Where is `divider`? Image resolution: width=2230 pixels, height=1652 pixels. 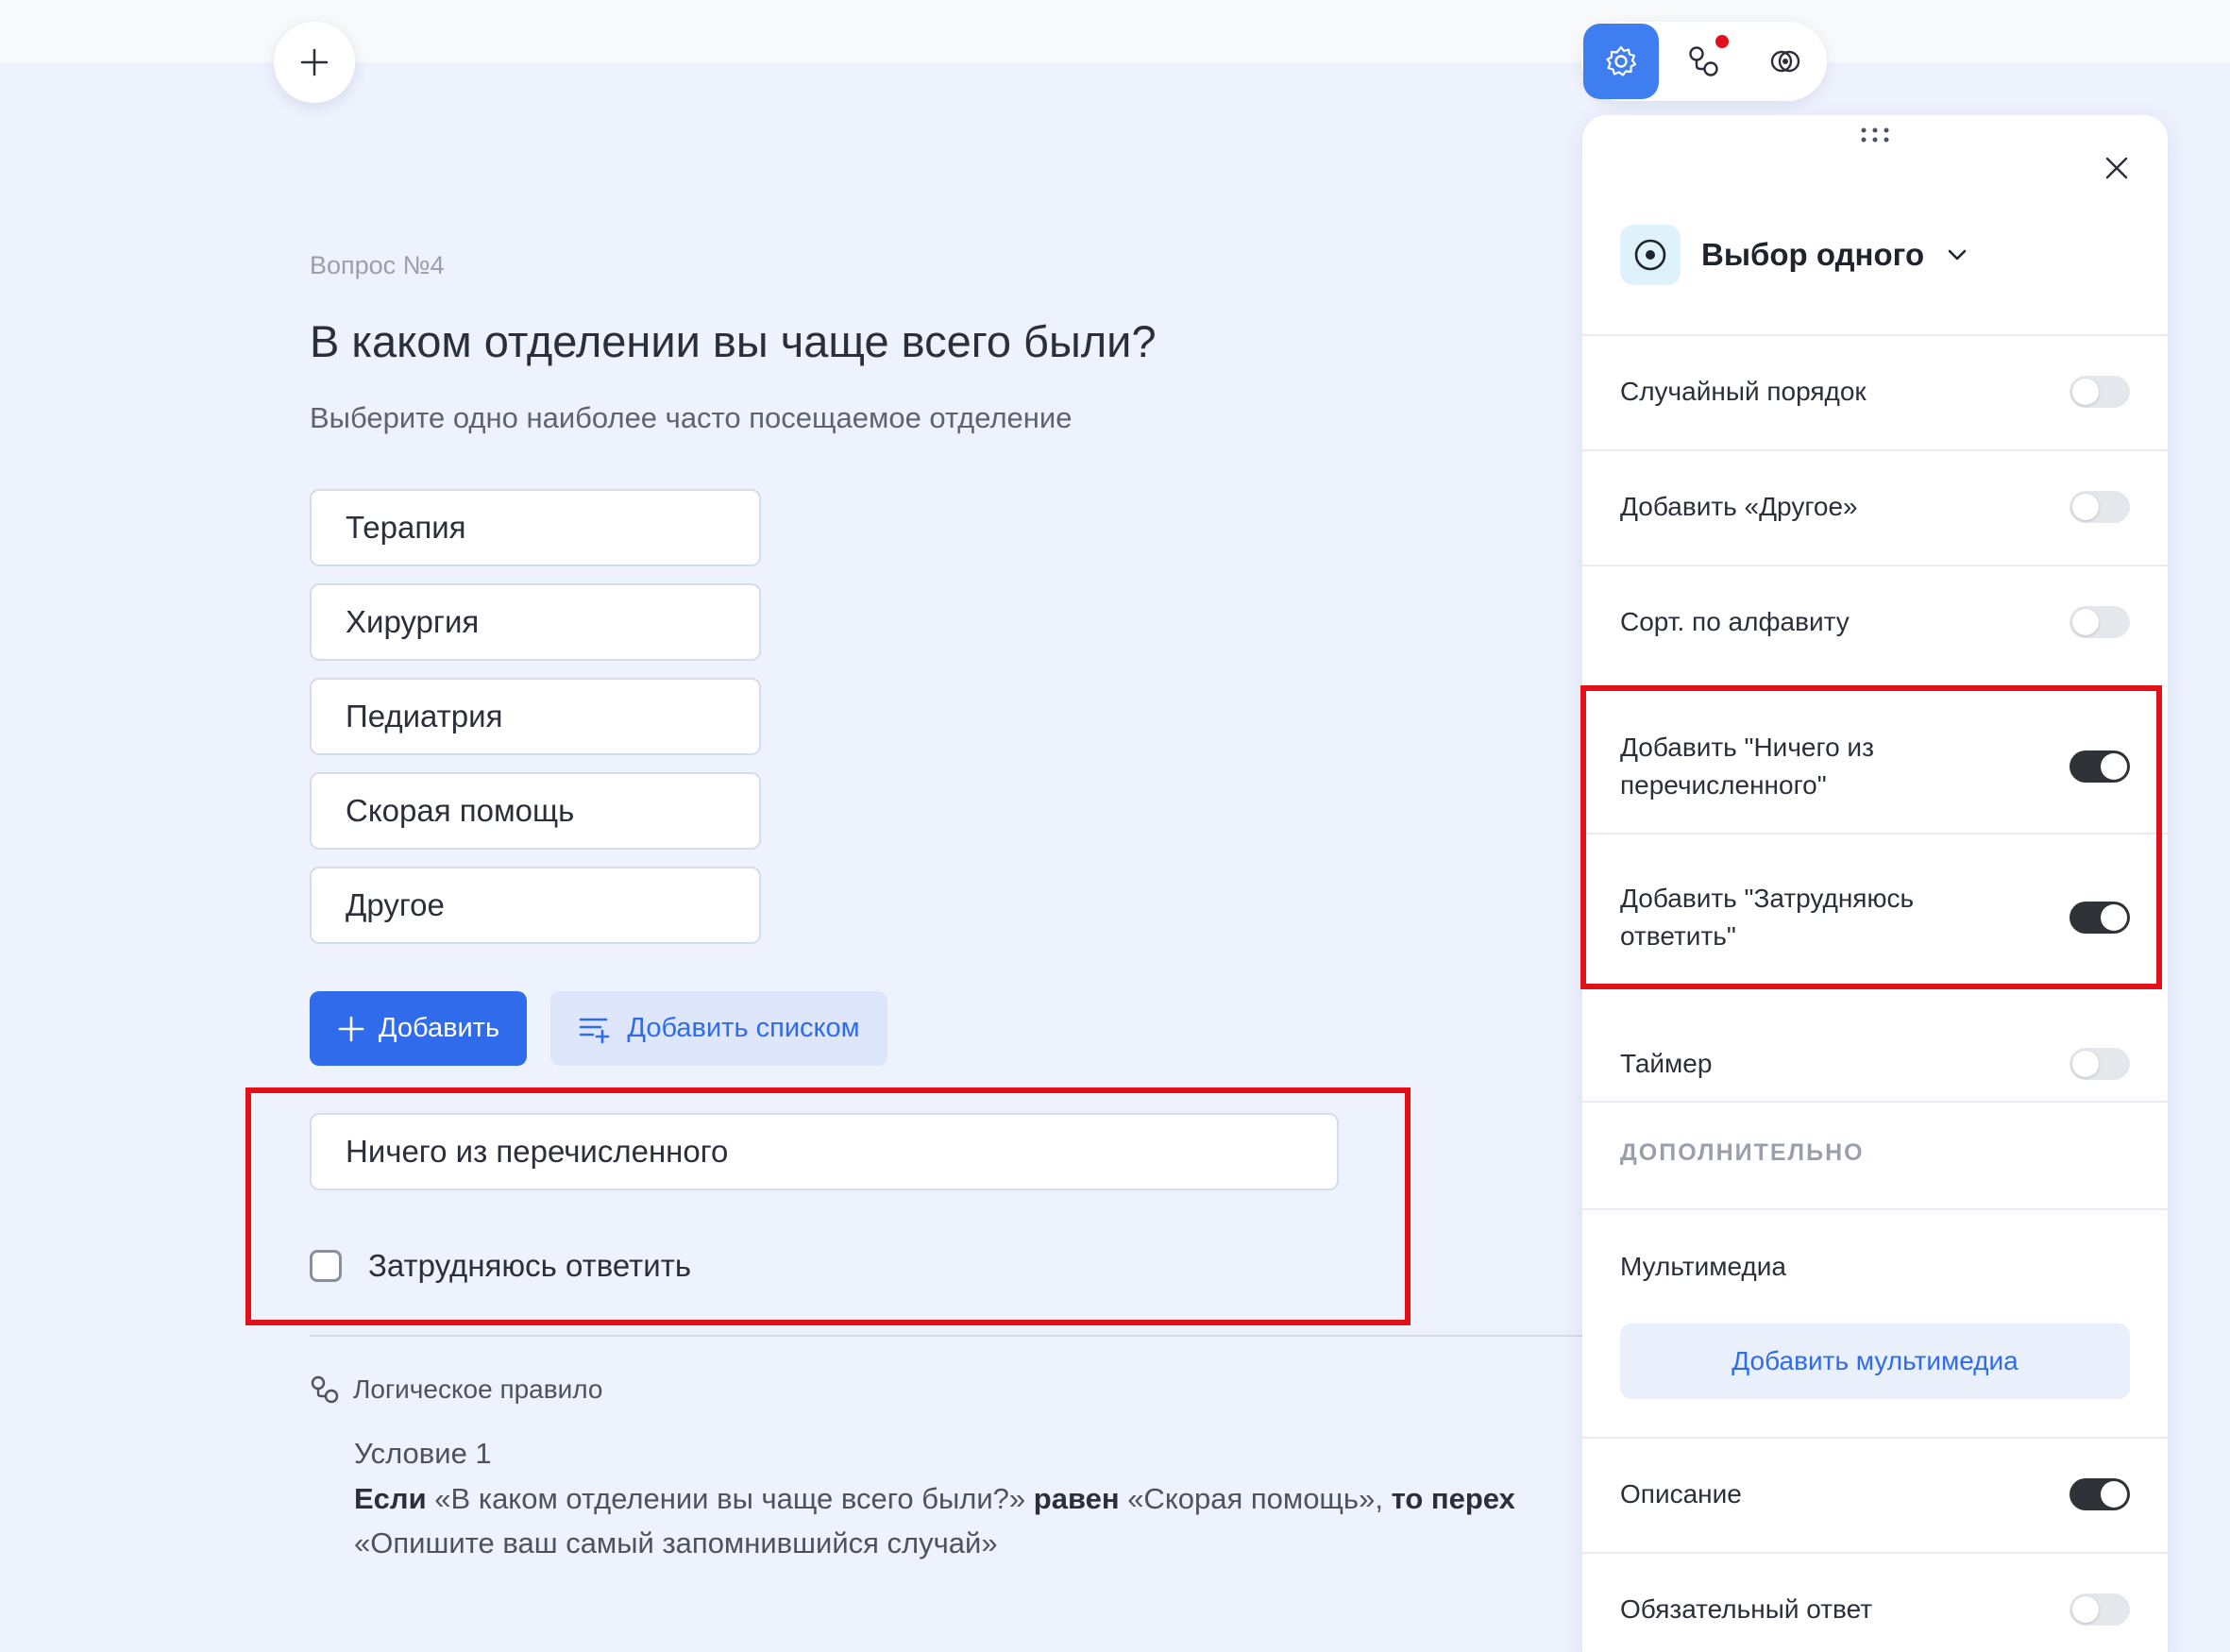 divider is located at coordinates (947, 1336).